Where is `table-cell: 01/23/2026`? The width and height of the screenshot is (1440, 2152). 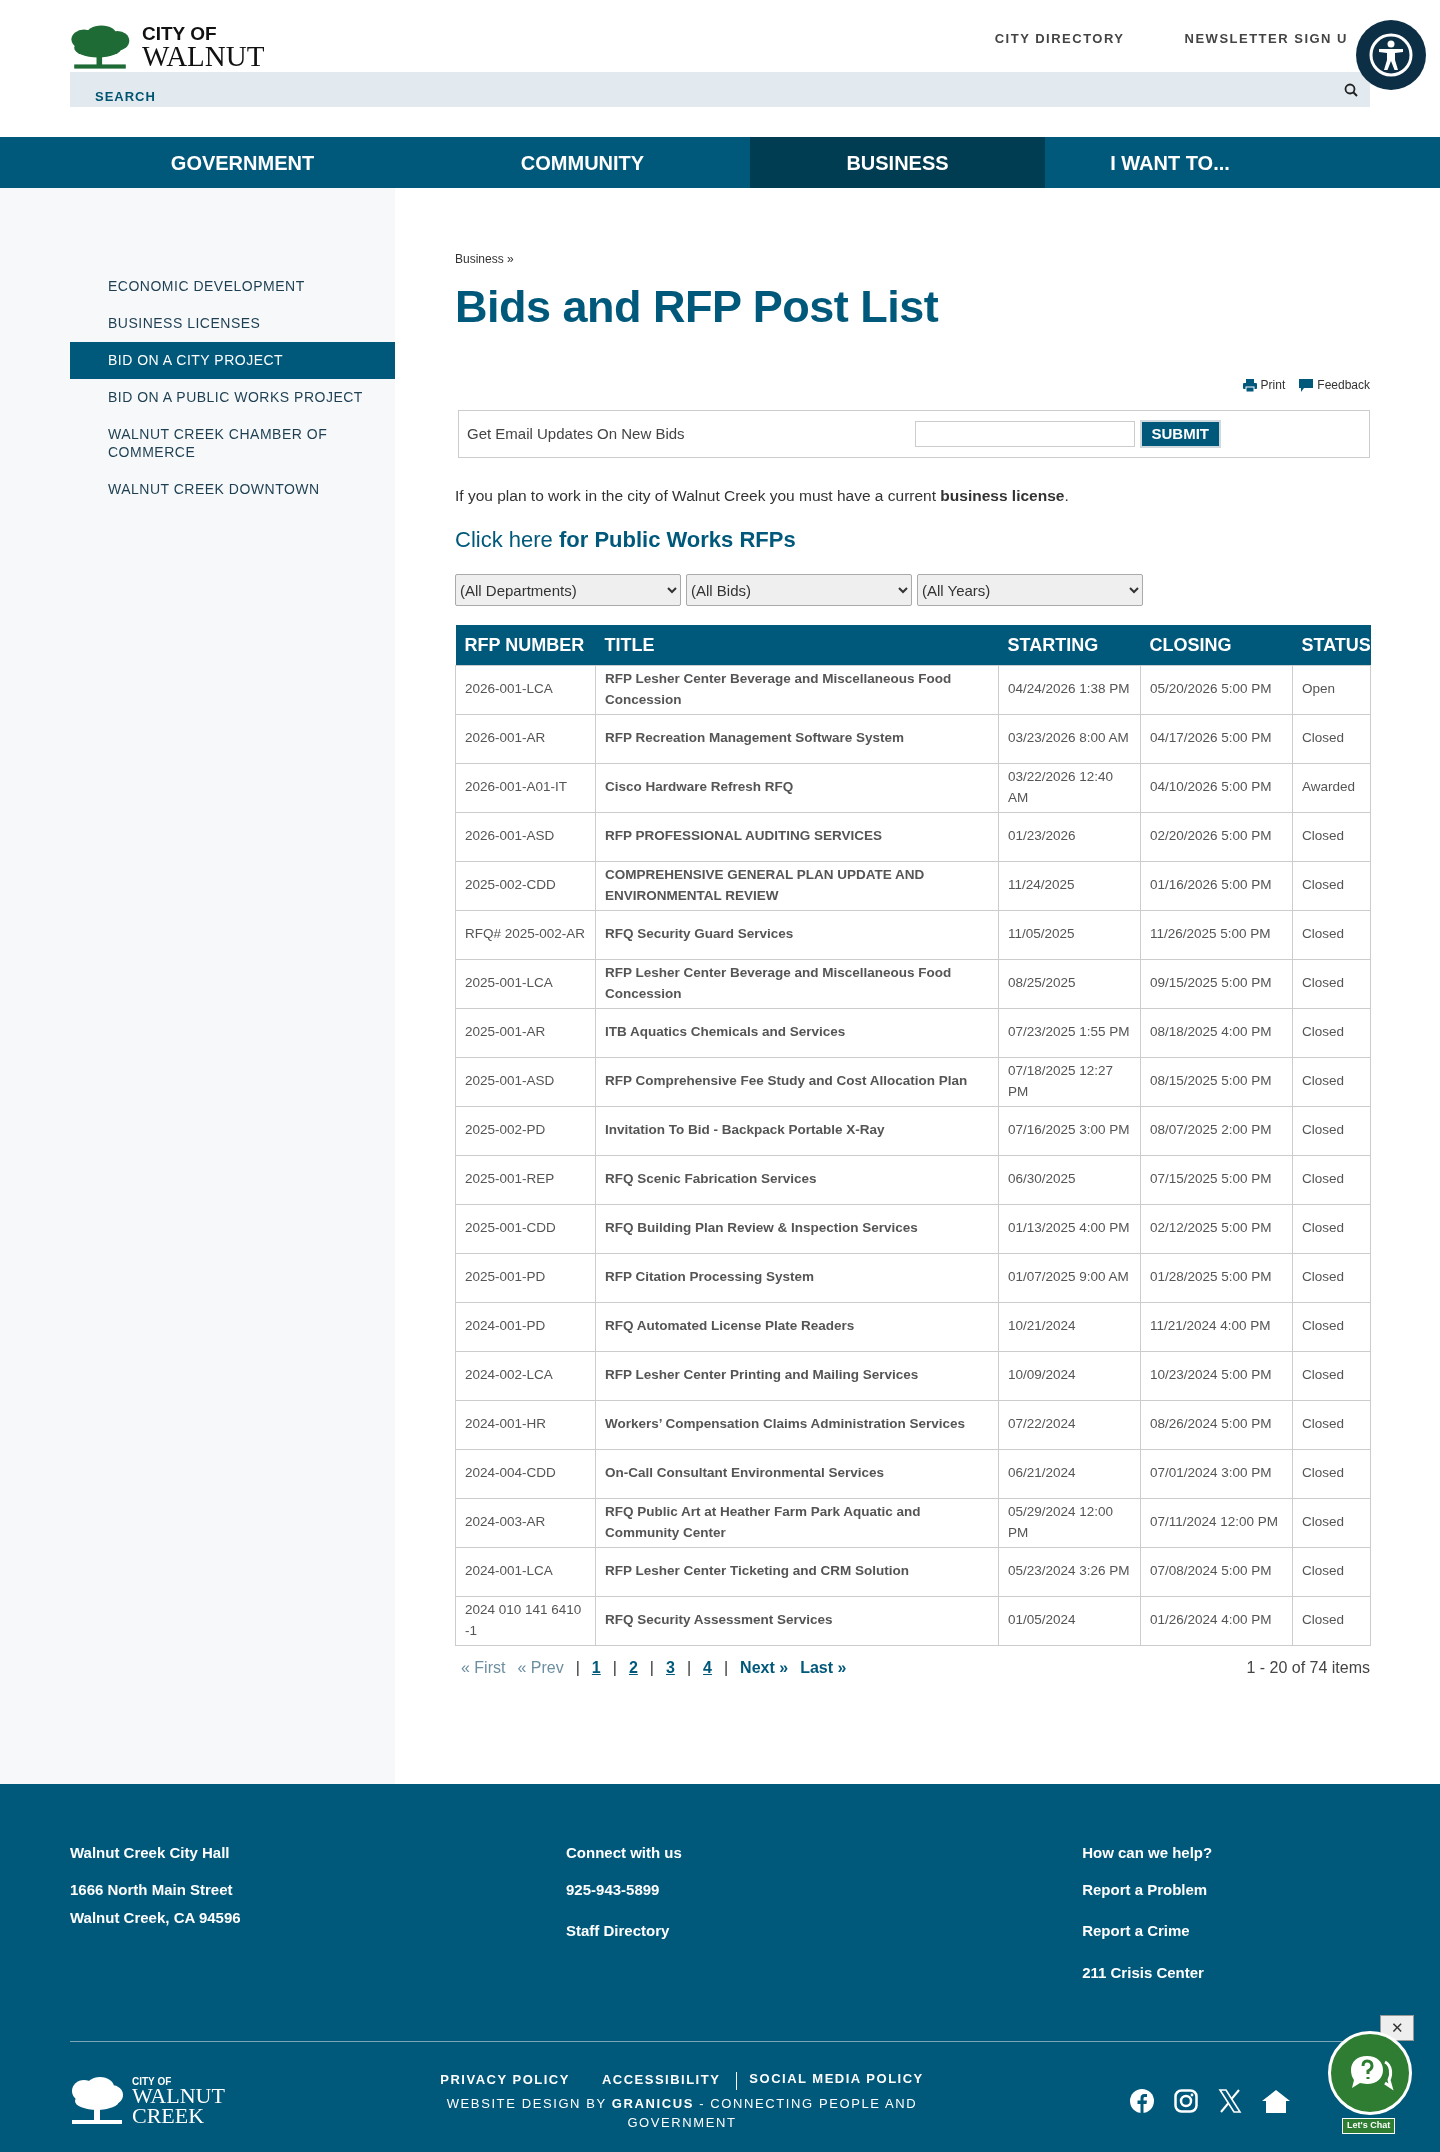 table-cell: 01/23/2026 is located at coordinates (1069, 837).